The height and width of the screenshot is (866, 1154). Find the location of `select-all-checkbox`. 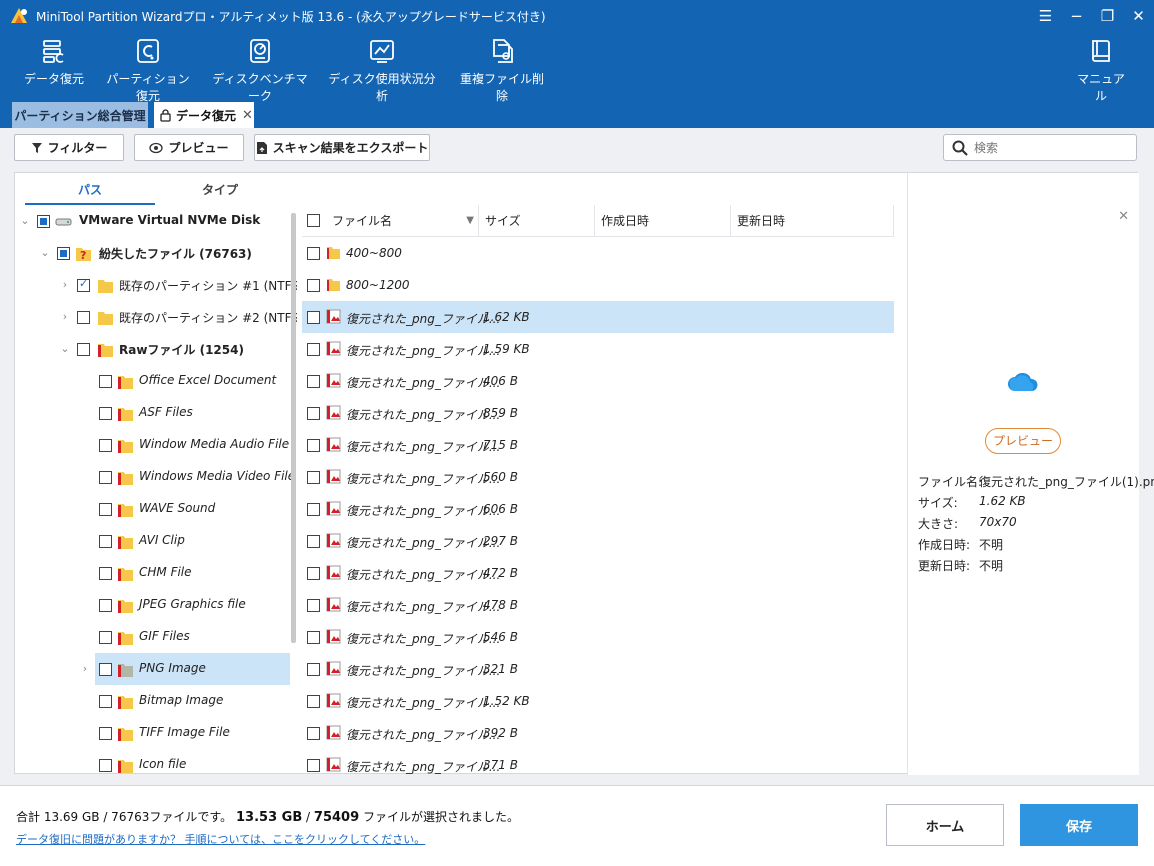

select-all-checkbox is located at coordinates (313, 220).